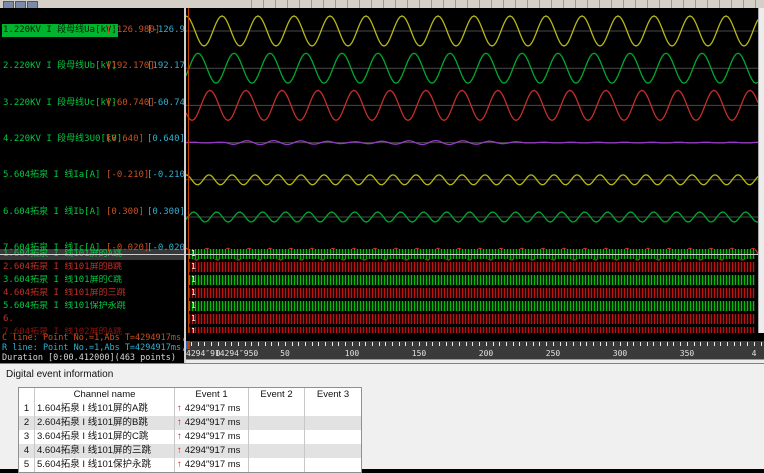 This screenshot has height=473, width=764. I want to click on c-cursor-value: [0.640], so click(125, 138).